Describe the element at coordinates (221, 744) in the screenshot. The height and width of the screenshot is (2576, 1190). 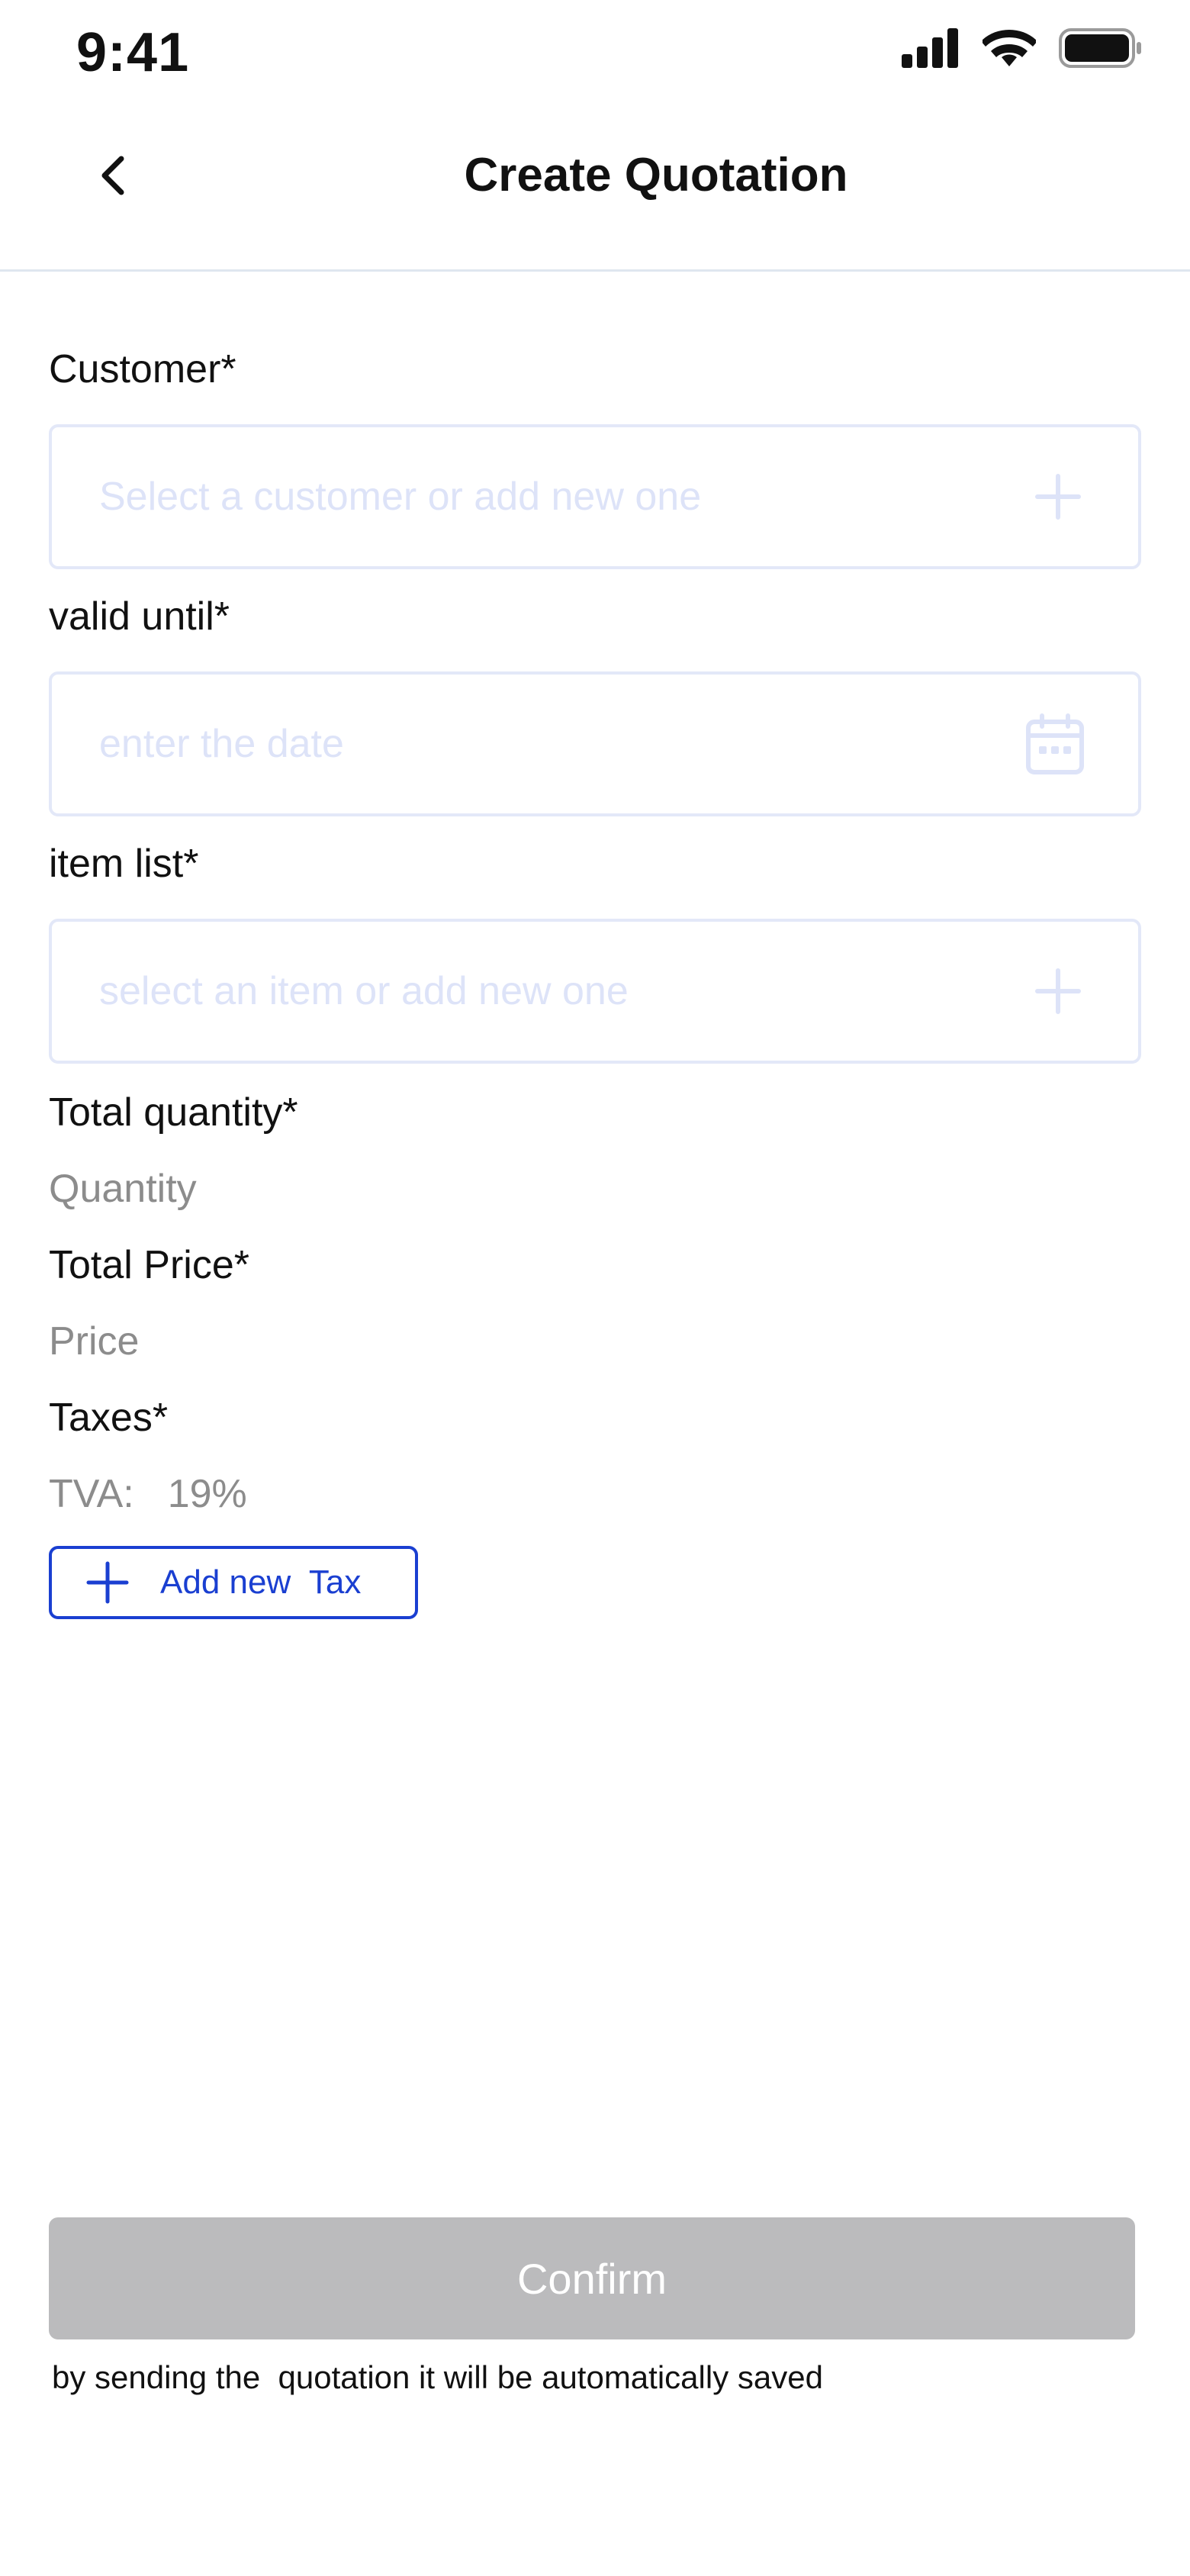
I see `valid-until-placeholder: enter the date` at that location.